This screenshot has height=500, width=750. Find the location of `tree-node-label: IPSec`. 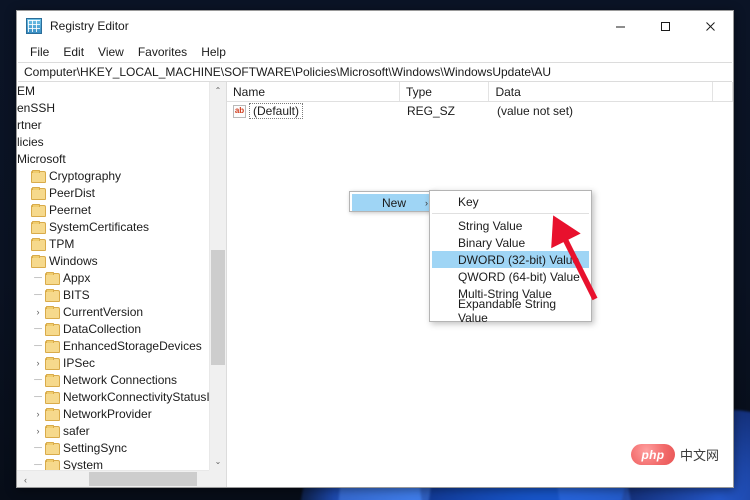

tree-node-label: IPSec is located at coordinates (79, 362).